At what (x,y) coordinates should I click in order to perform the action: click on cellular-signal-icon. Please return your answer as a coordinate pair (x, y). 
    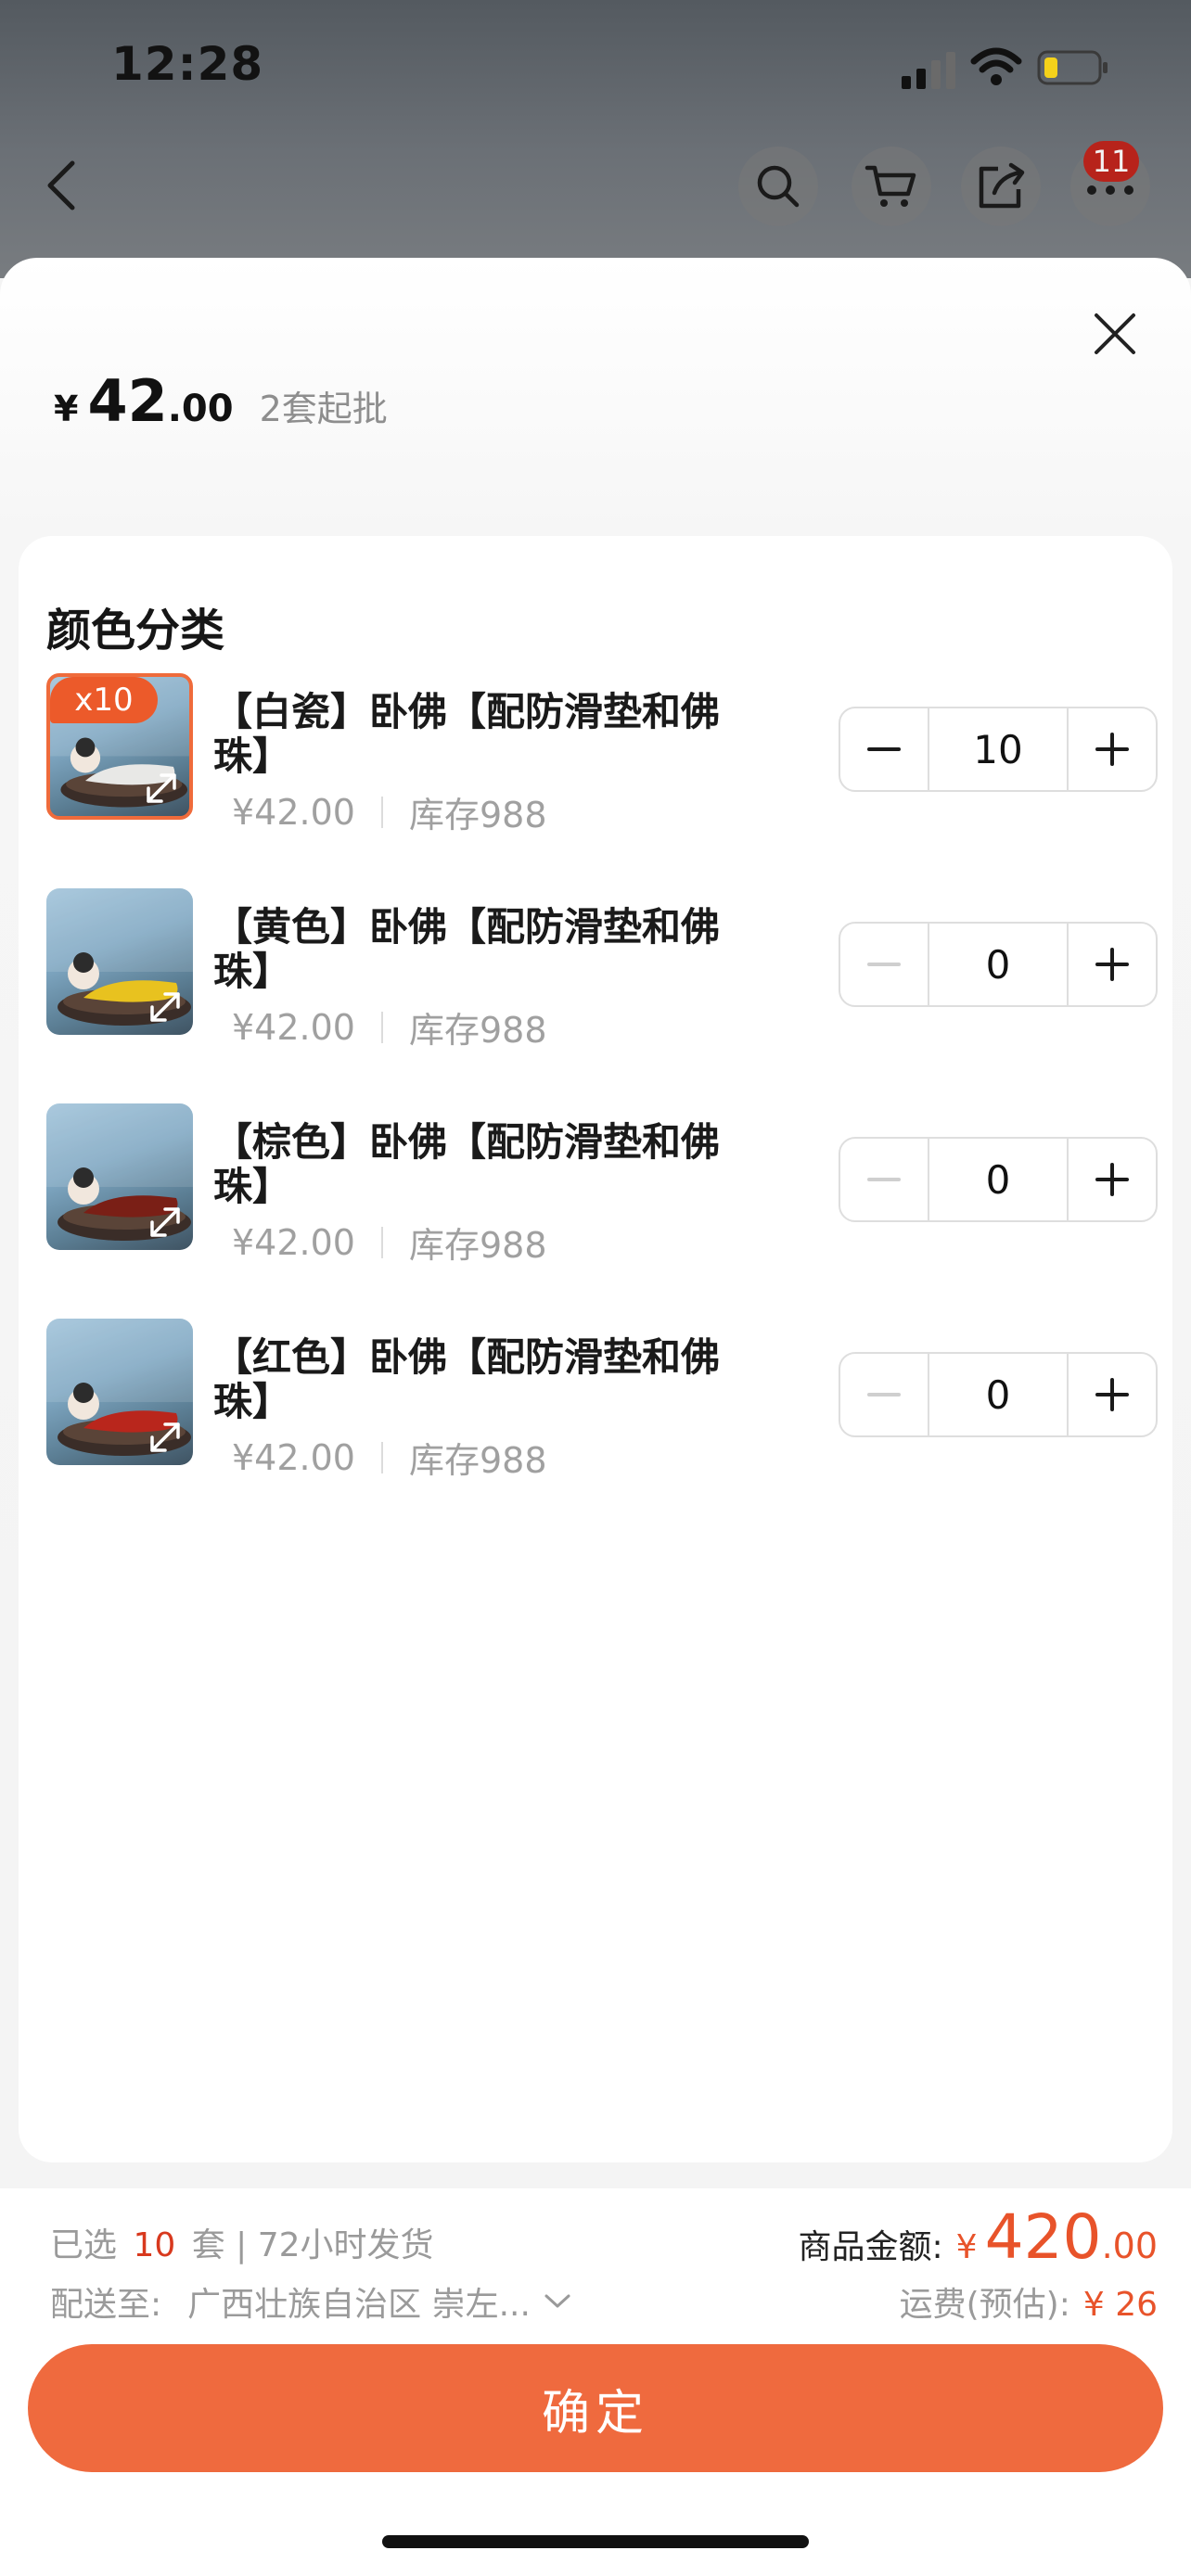
    Looking at the image, I should click on (929, 71).